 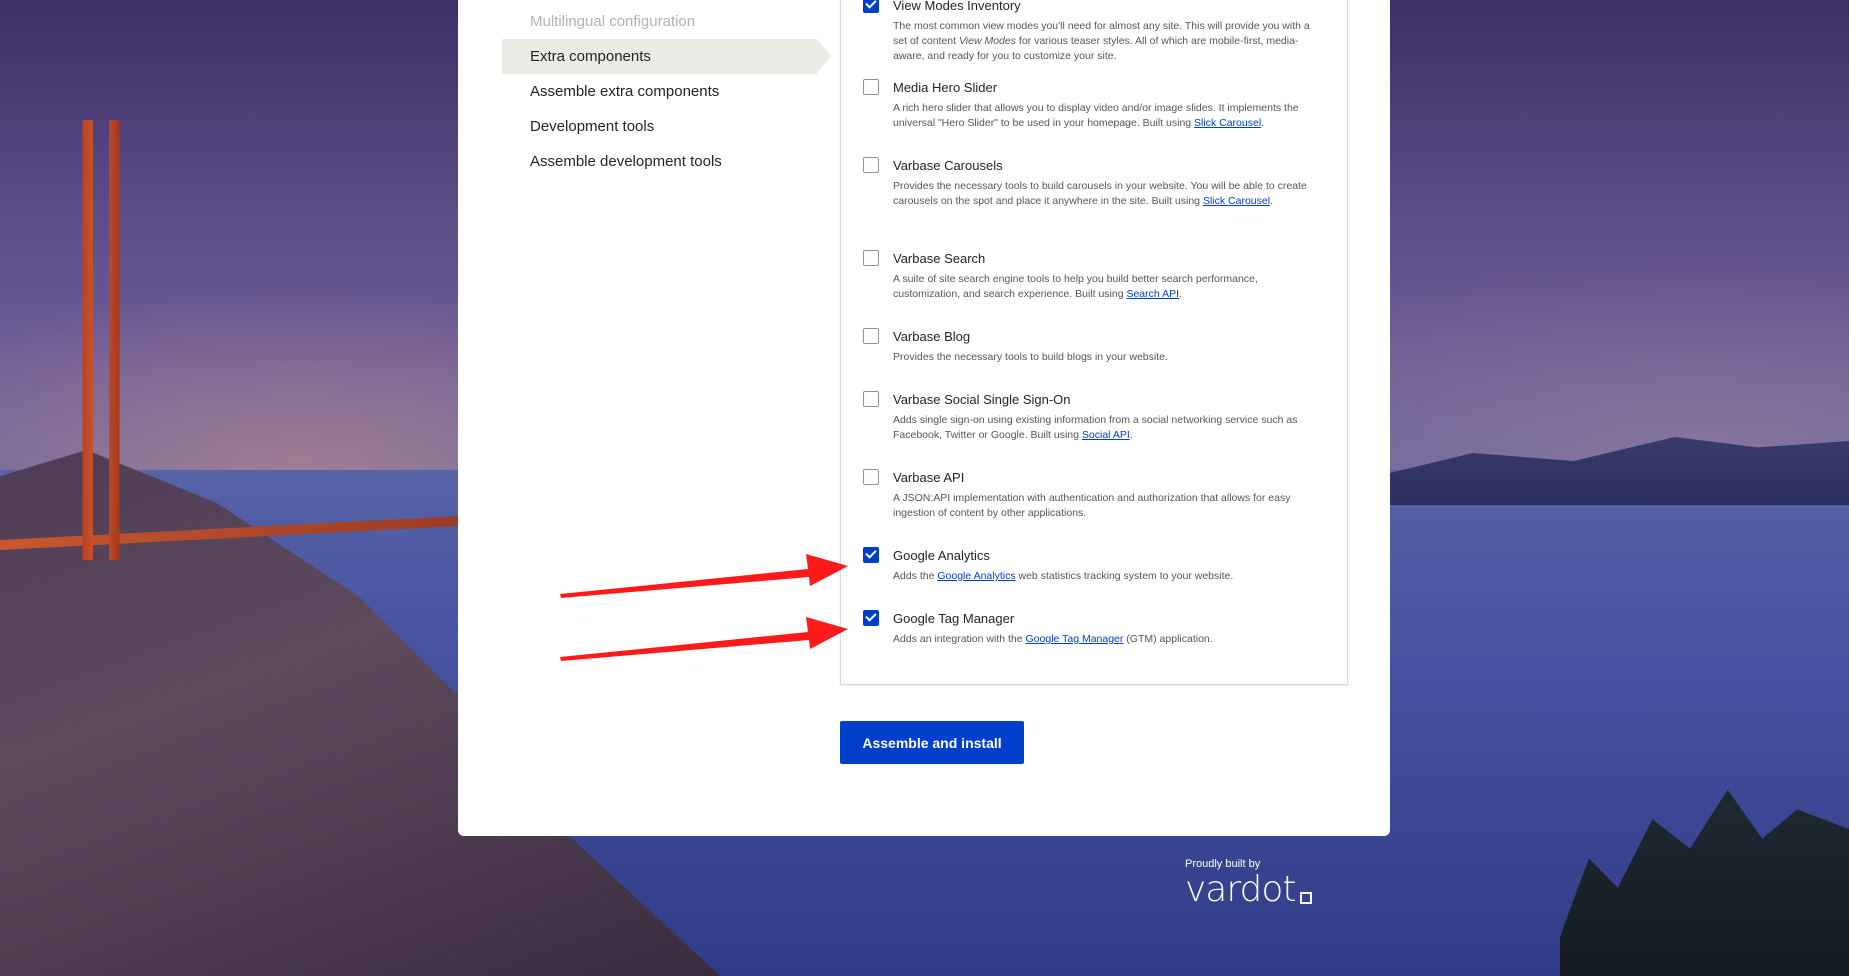 I want to click on component-description-emphasis: View Modes, so click(x=987, y=41).